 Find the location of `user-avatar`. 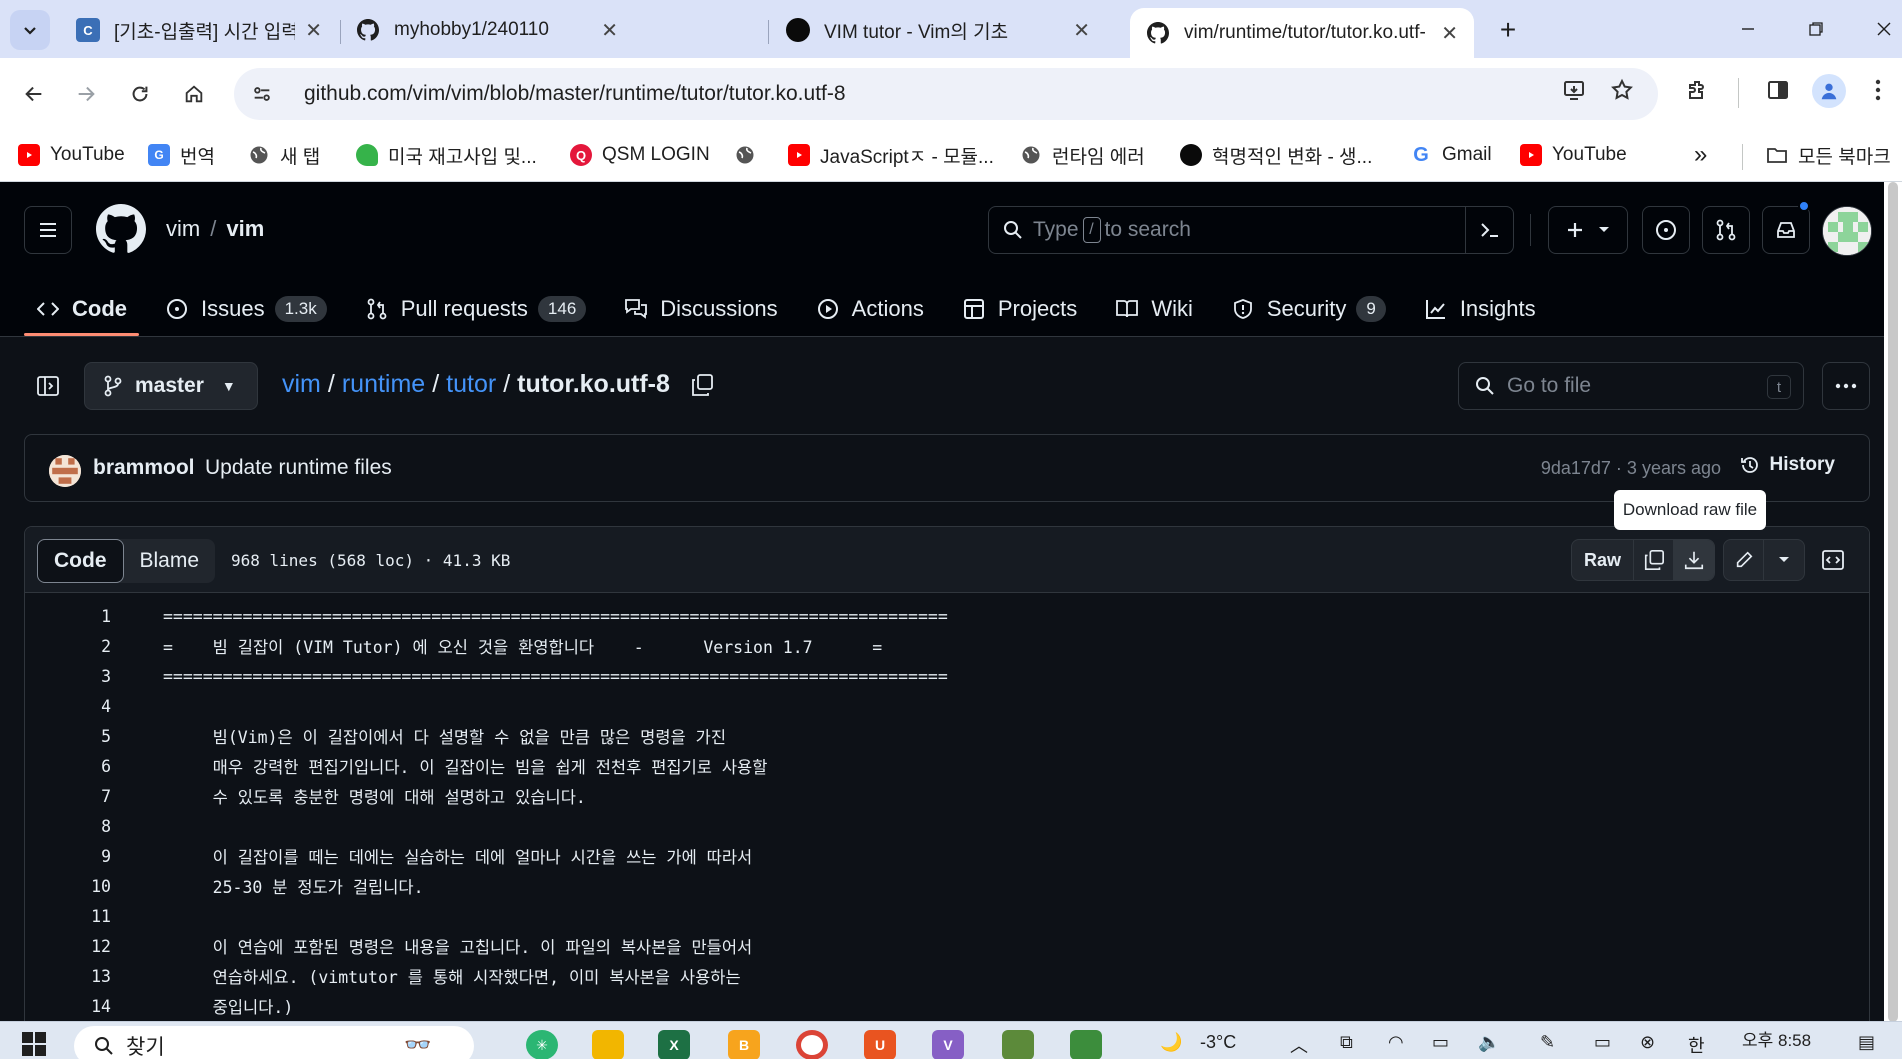

user-avatar is located at coordinates (1847, 231).